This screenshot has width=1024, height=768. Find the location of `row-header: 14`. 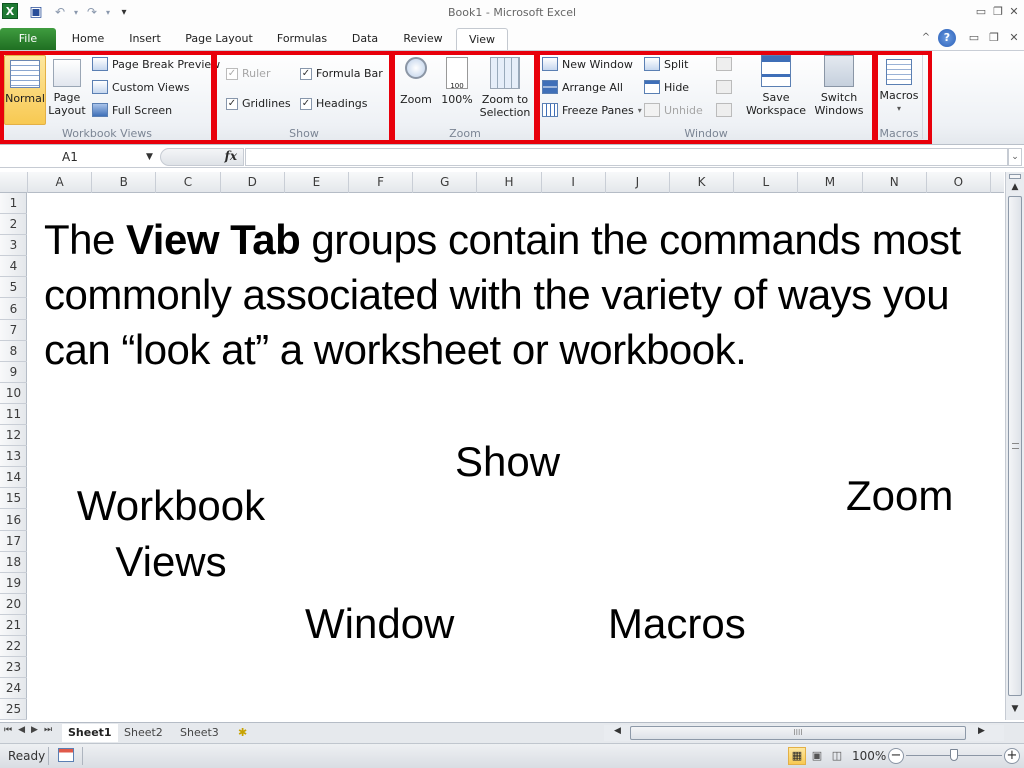

row-header: 14 is located at coordinates (13, 478).